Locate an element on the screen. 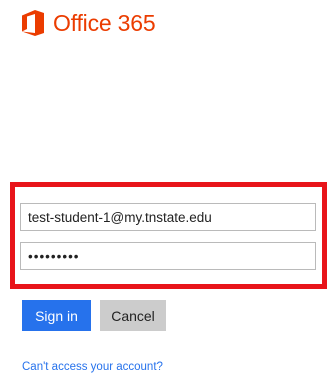  brand-name: Office 365 is located at coordinates (104, 23).